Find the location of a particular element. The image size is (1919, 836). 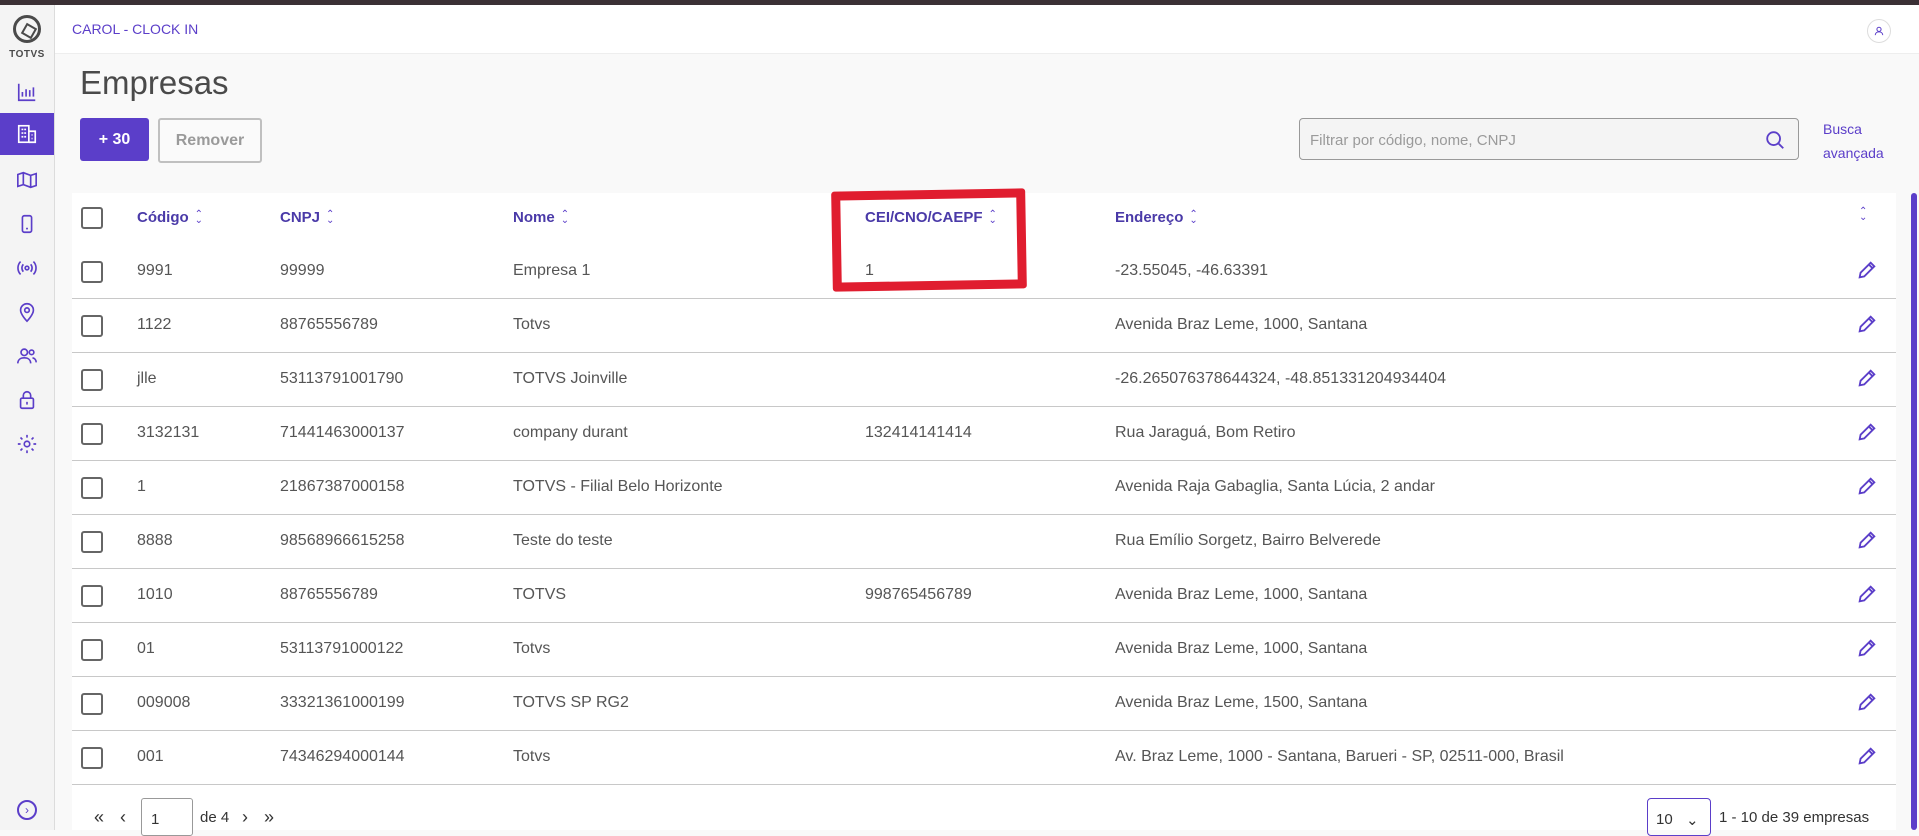

sidebar-item-dashboard is located at coordinates (27, 92).